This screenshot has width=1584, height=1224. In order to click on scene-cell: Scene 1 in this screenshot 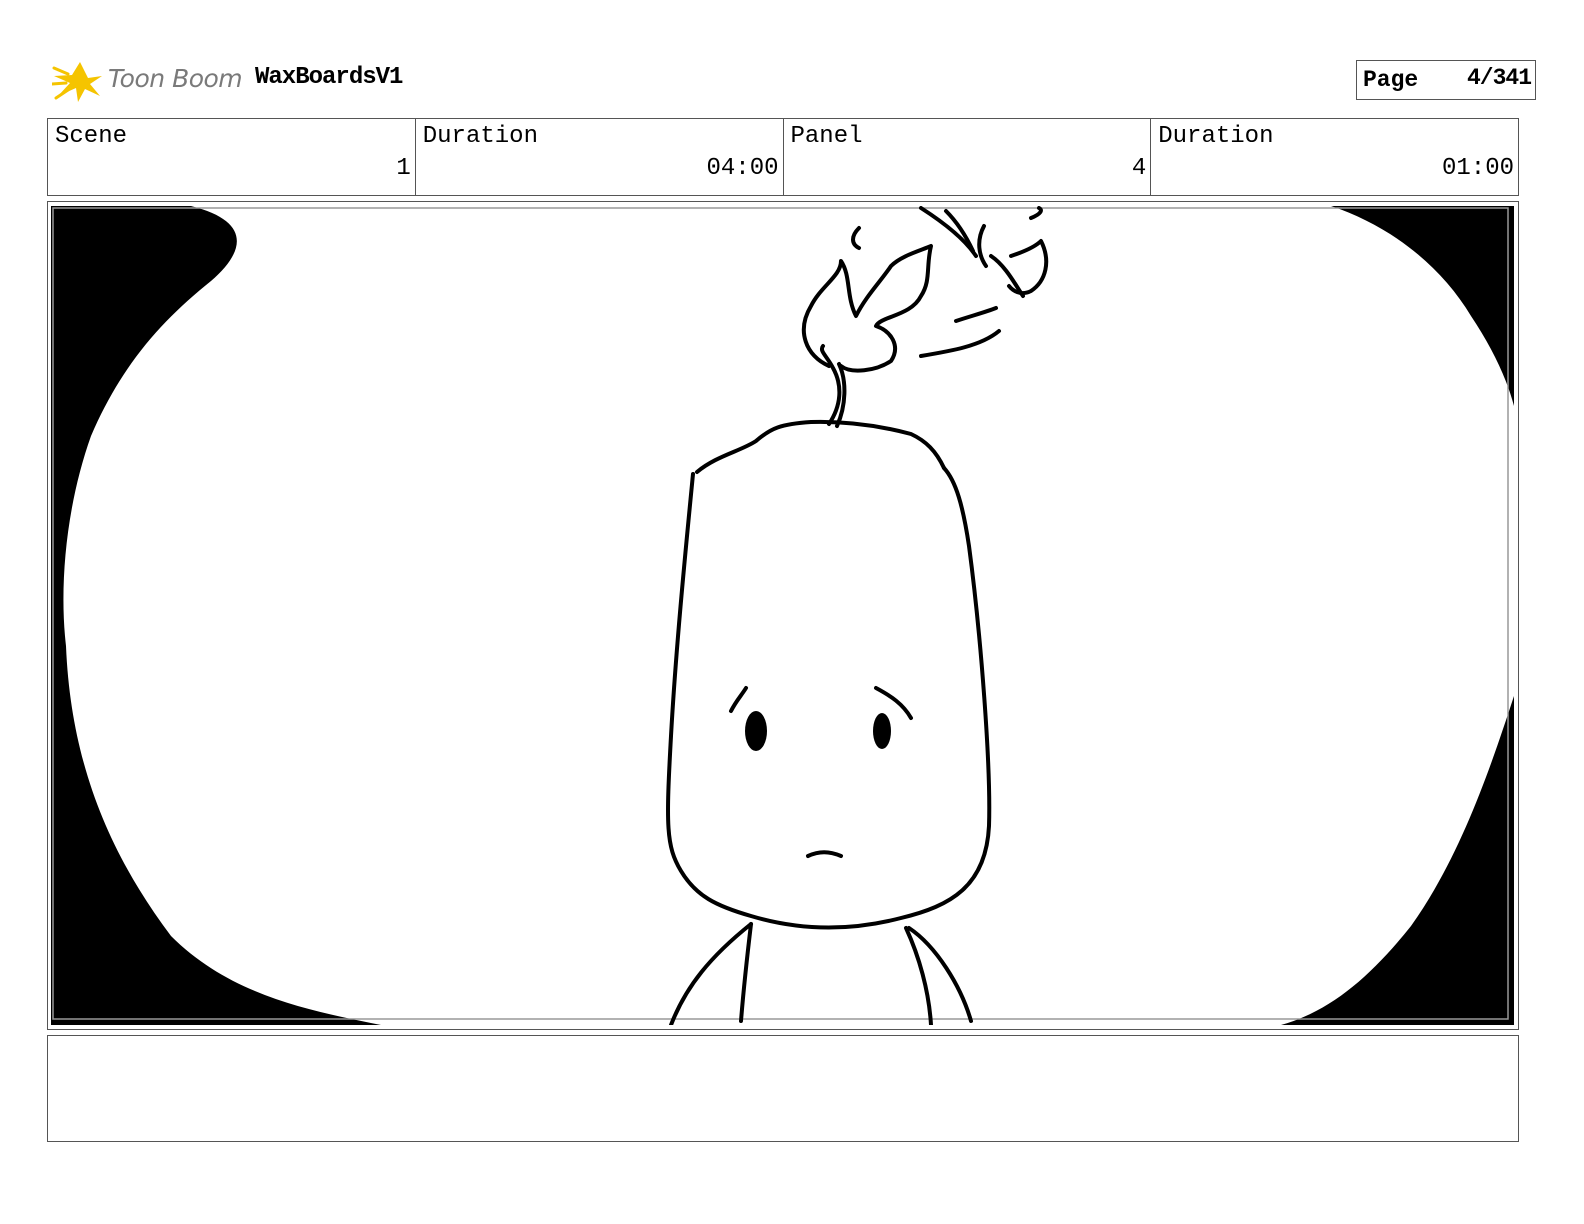, I will do `click(232, 157)`.